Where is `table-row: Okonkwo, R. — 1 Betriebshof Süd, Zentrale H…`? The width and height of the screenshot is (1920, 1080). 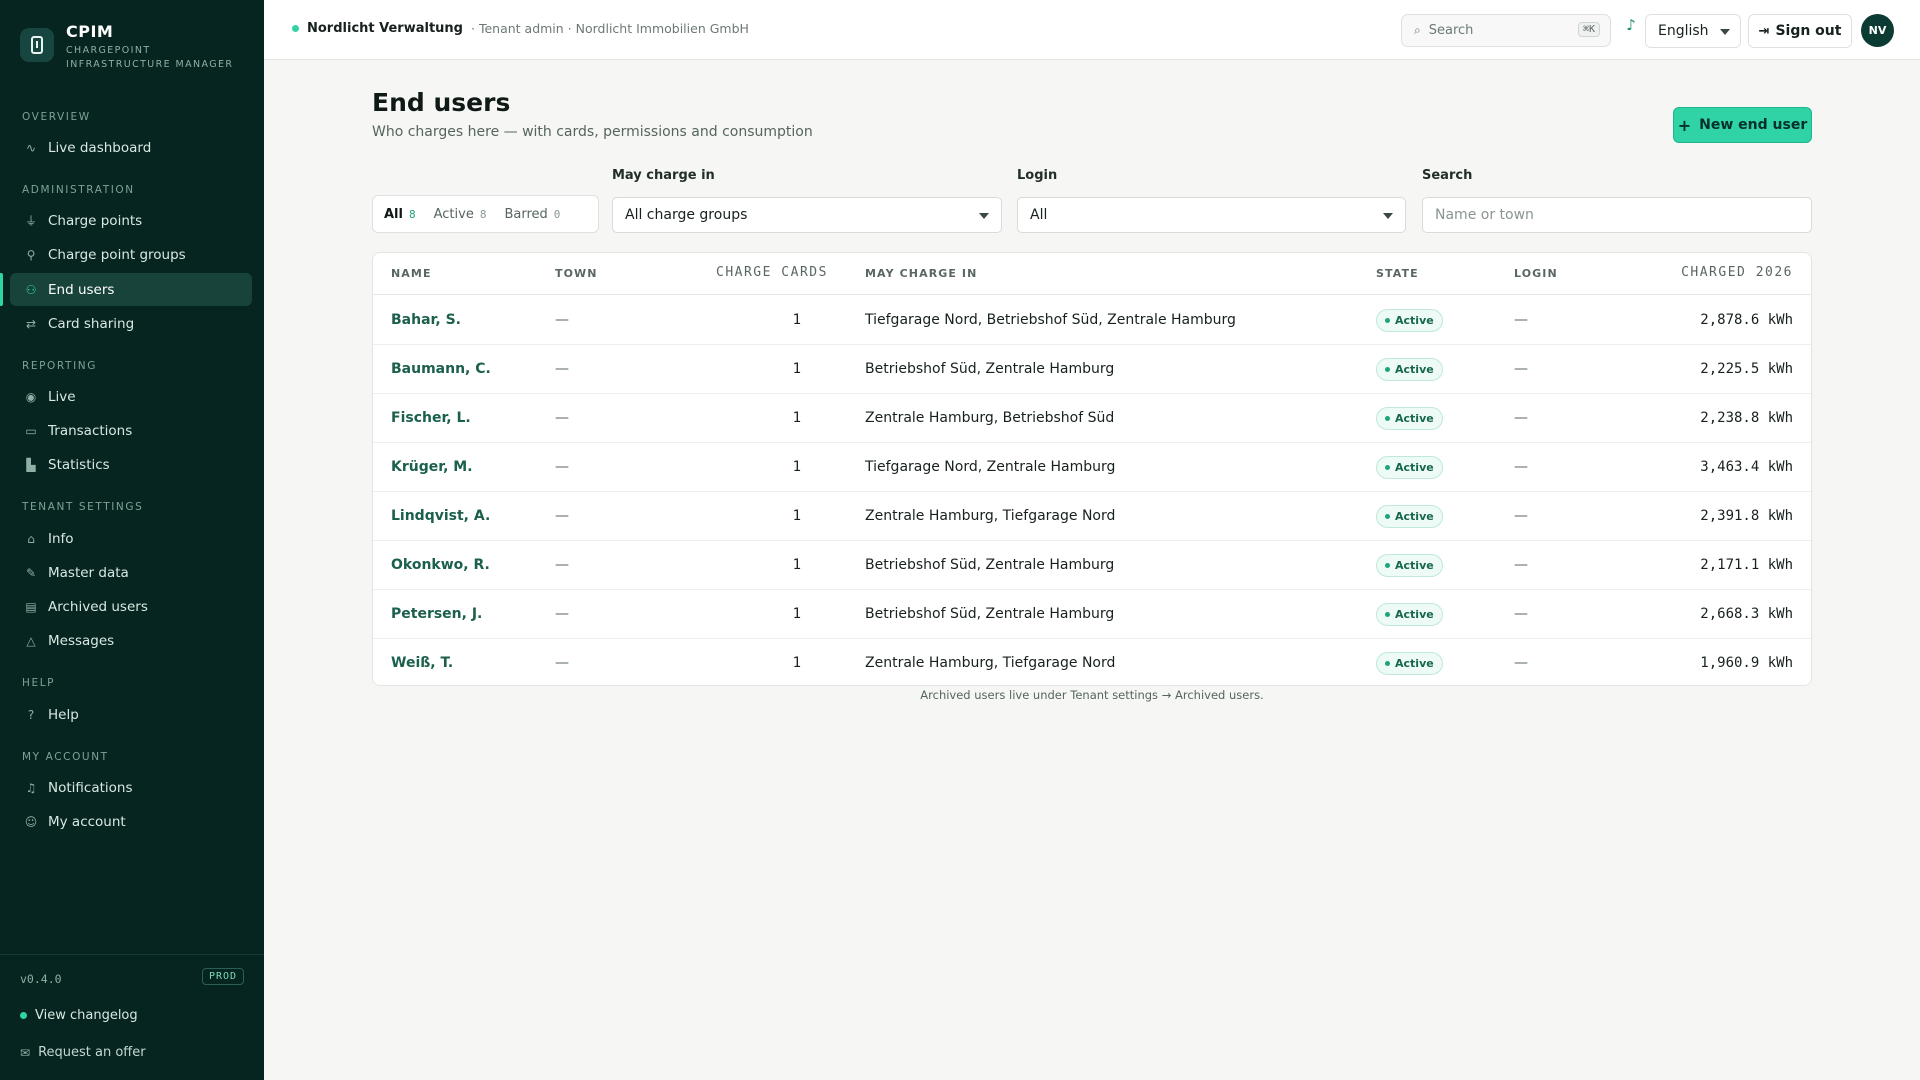
table-row: Okonkwo, R. — 1 Betriebshof Süd, Zentrale H… is located at coordinates (1092, 565).